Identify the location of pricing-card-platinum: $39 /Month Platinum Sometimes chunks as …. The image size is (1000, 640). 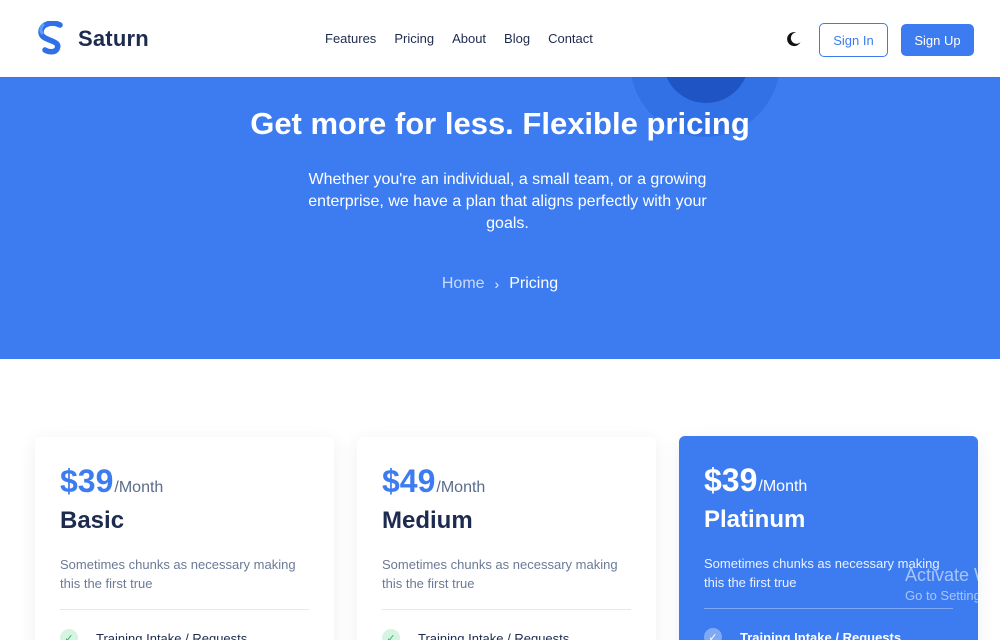
(828, 538).